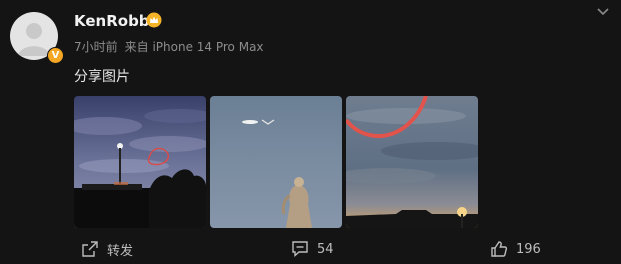 The width and height of the screenshot is (621, 264). I want to click on share-icon, so click(90, 249).